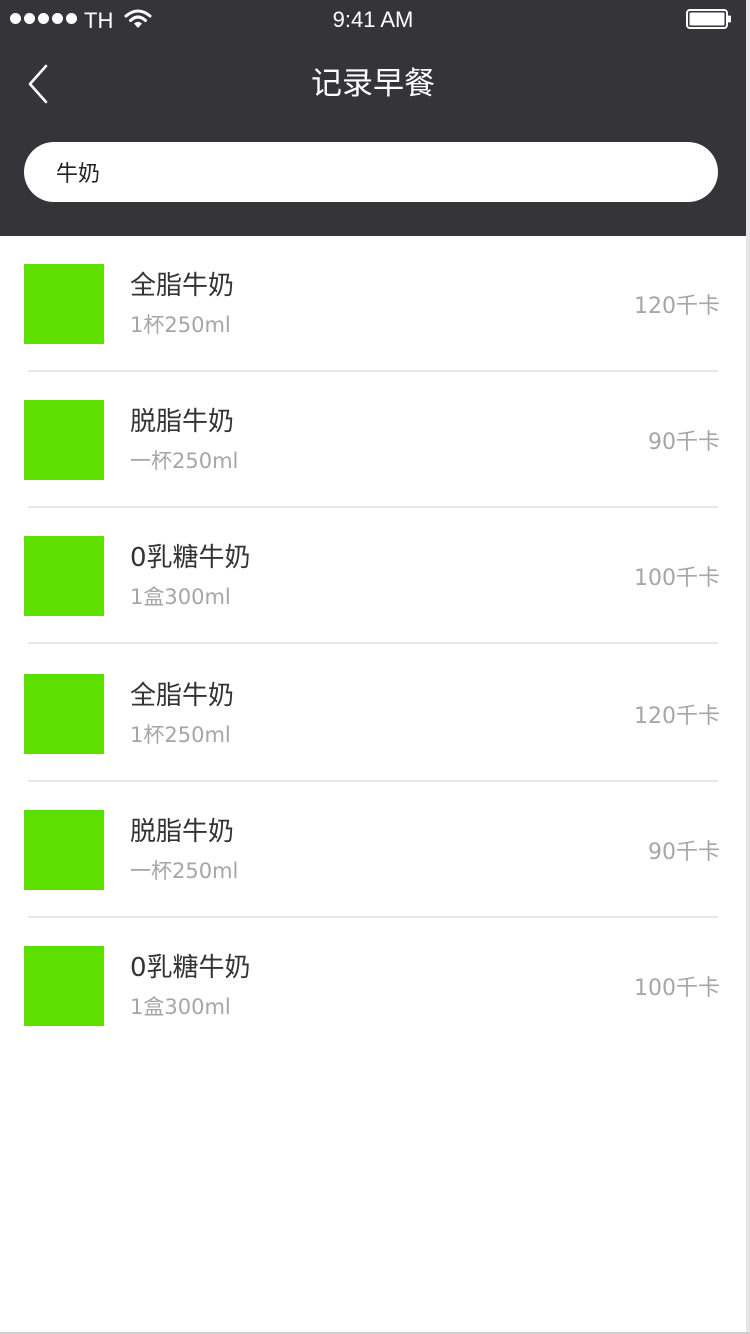  I want to click on search-input, so click(376, 172).